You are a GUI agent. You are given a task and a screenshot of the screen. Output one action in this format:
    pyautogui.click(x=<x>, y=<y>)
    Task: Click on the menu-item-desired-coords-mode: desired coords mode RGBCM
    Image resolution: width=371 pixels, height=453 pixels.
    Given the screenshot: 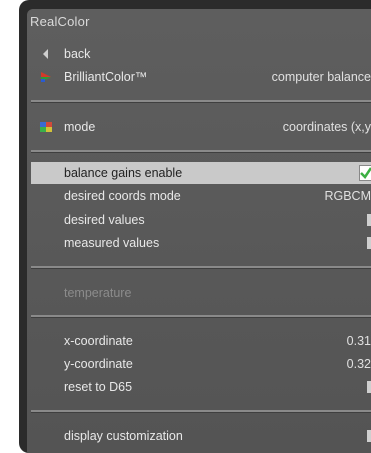 What is the action you would take?
    pyautogui.click(x=201, y=196)
    